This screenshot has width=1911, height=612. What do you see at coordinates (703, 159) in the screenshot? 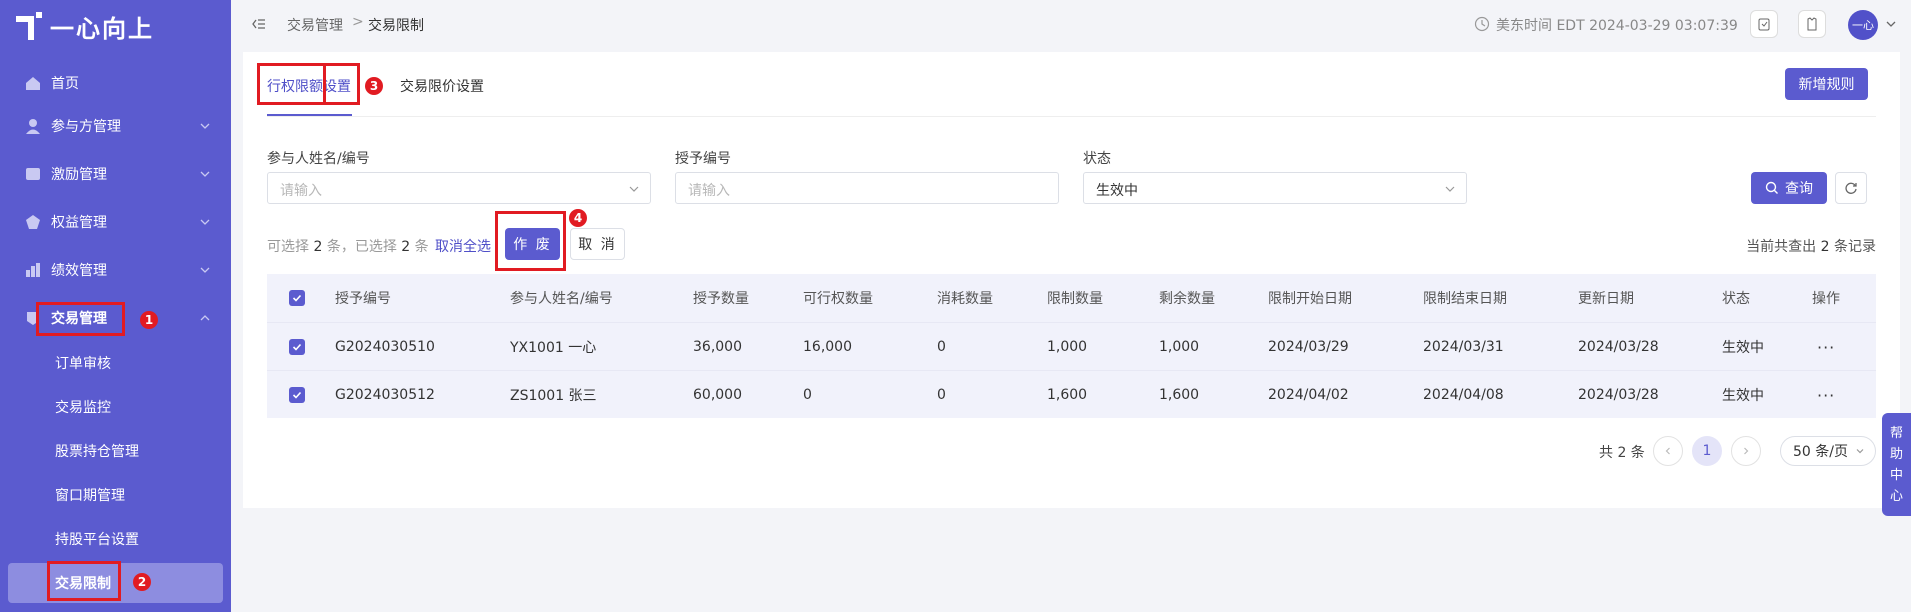
I see `filter-label: 授予编号` at bounding box center [703, 159].